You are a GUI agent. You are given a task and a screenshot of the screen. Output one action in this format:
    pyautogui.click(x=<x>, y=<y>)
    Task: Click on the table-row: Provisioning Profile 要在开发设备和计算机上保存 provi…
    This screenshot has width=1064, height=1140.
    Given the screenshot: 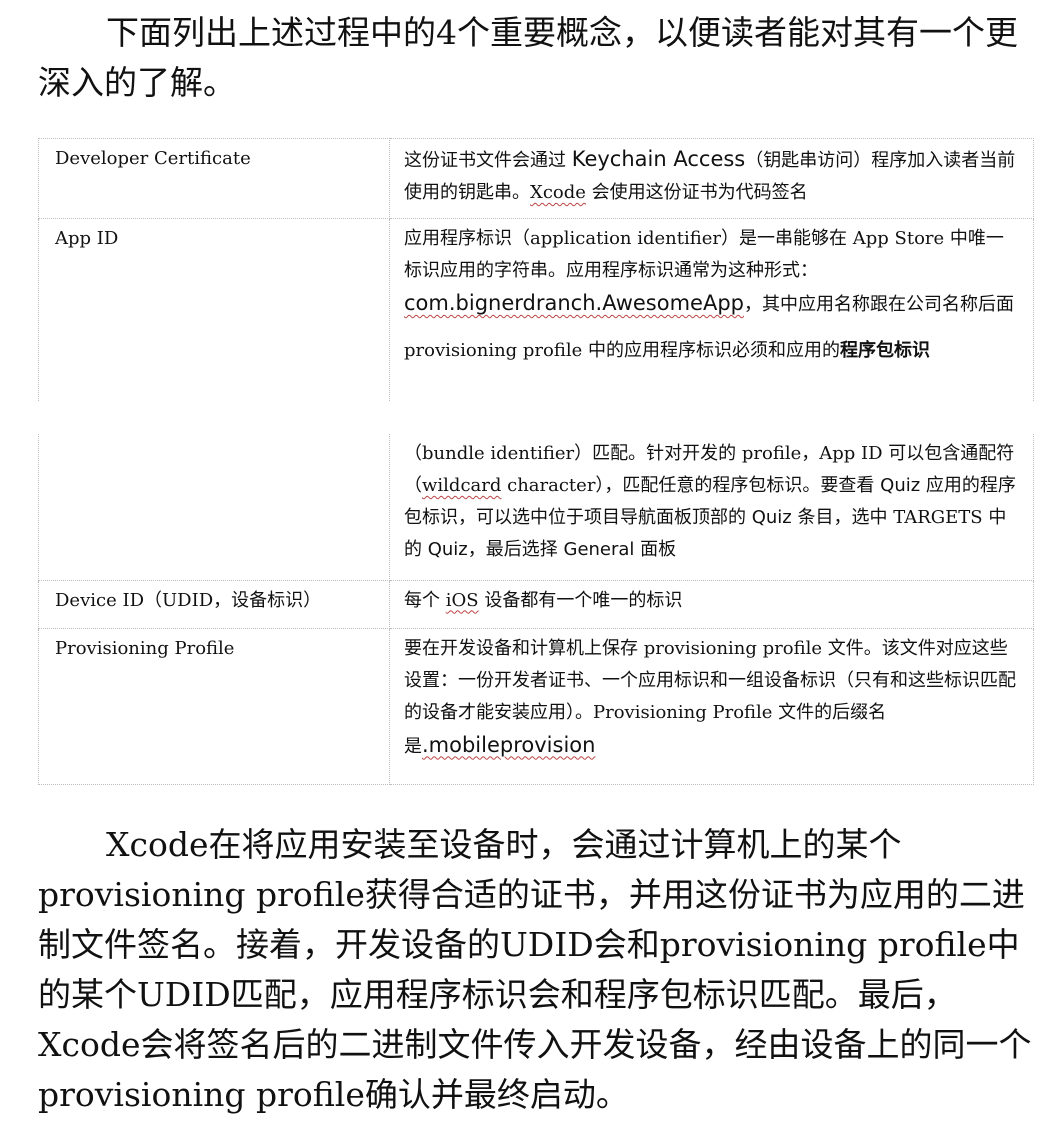 What is the action you would take?
    pyautogui.click(x=536, y=706)
    